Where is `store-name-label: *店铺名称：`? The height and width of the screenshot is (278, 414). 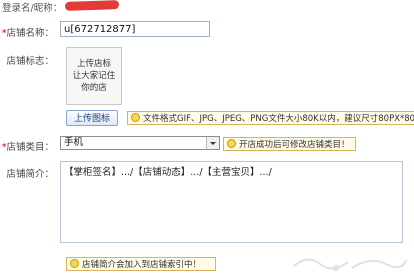 store-name-label: *店铺名称： is located at coordinates (27, 32).